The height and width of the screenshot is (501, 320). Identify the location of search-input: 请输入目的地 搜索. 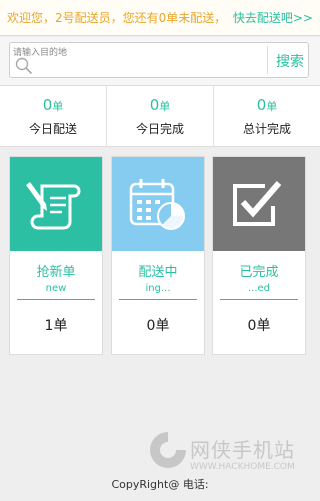
(159, 60).